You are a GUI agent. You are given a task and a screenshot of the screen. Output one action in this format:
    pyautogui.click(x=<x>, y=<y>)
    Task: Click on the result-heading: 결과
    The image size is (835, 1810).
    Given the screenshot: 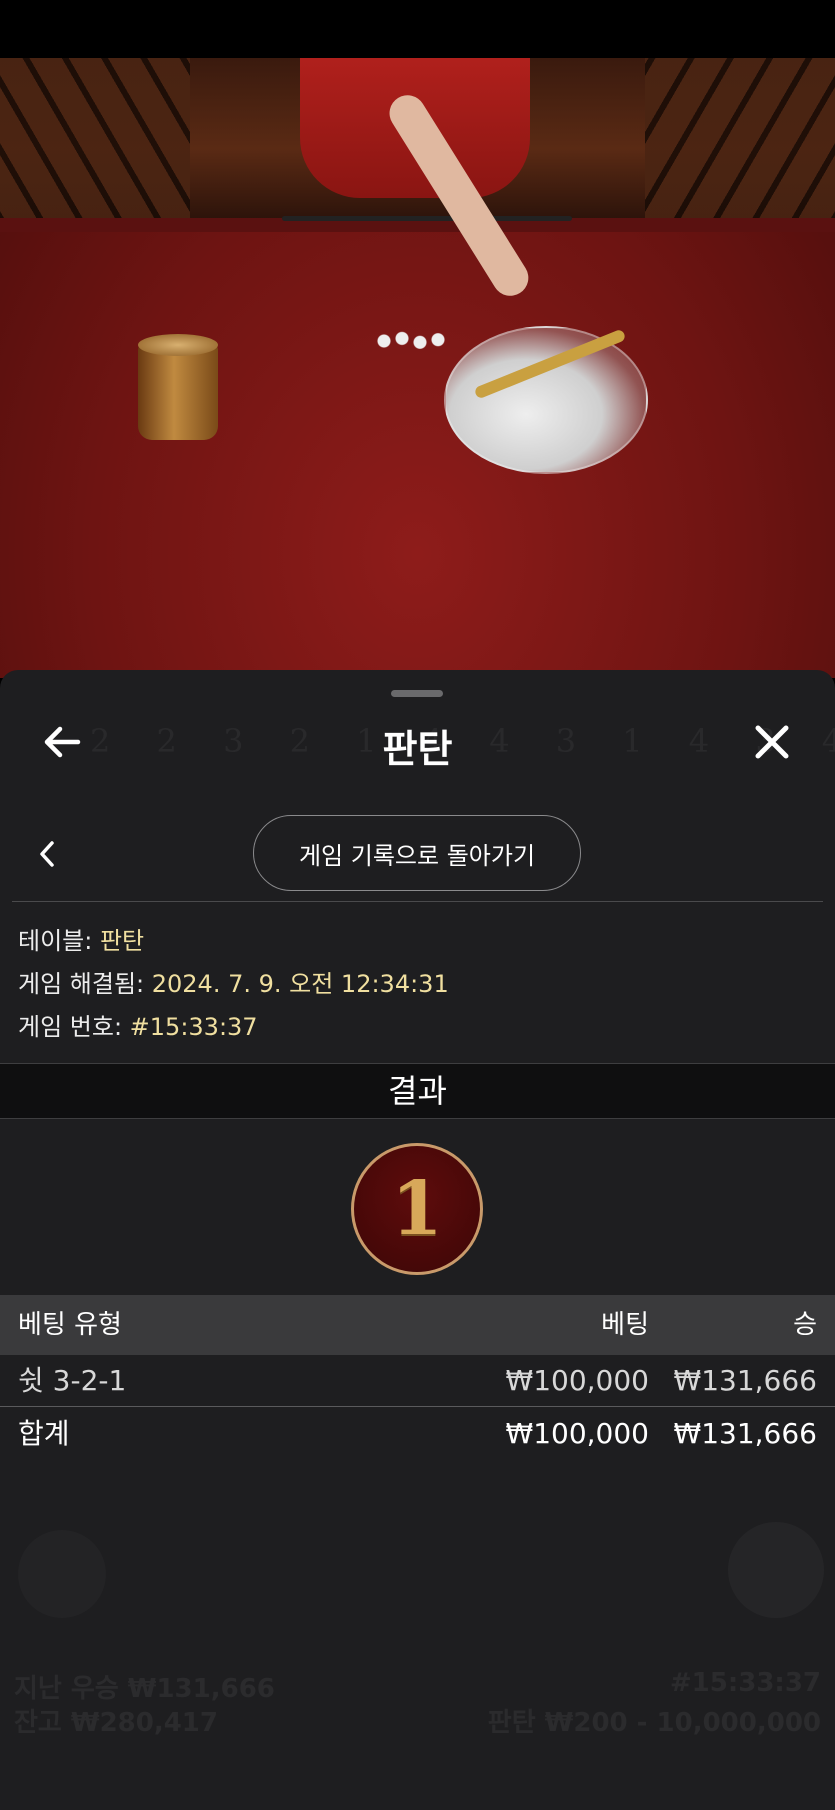 What is the action you would take?
    pyautogui.click(x=417, y=1091)
    